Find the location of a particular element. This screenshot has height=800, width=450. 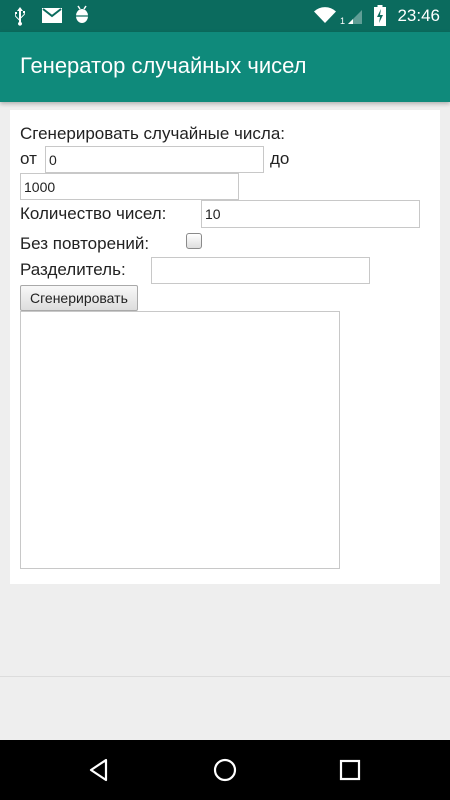

android-debug-icon is located at coordinates (82, 14).